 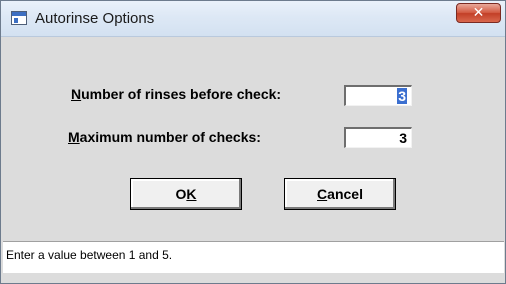 I want to click on rinses-value: 3, so click(x=402, y=96).